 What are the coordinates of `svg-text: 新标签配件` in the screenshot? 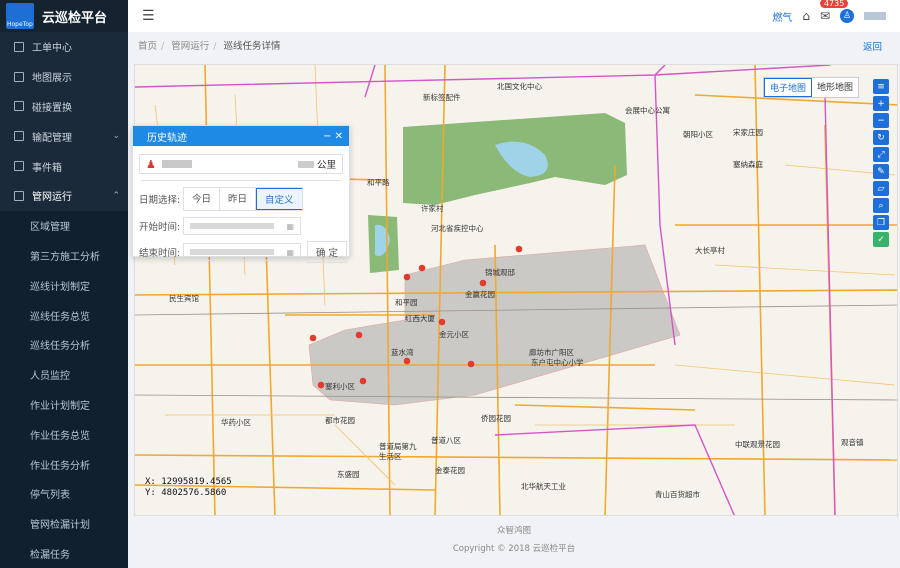 It's located at (442, 97).